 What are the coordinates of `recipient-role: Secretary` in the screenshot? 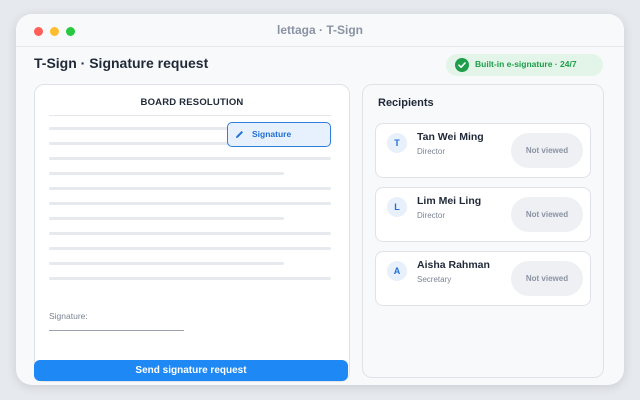 It's located at (434, 279).